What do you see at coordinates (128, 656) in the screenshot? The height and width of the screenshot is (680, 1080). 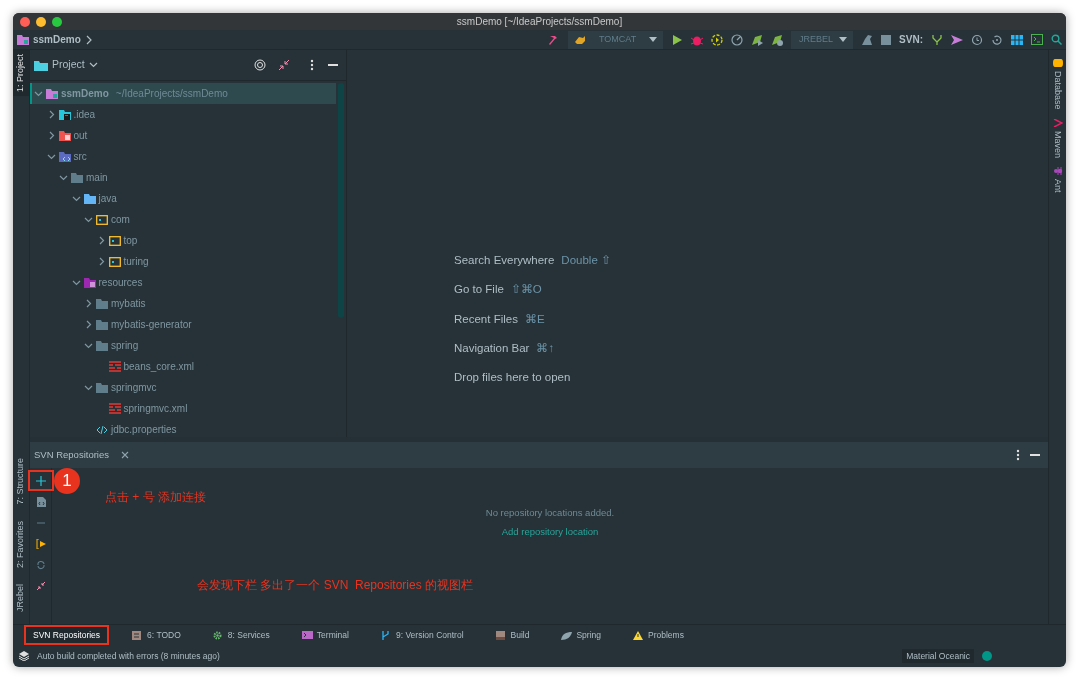 I see `status-message: Auto build completed with errors (8 minutes ago)` at bounding box center [128, 656].